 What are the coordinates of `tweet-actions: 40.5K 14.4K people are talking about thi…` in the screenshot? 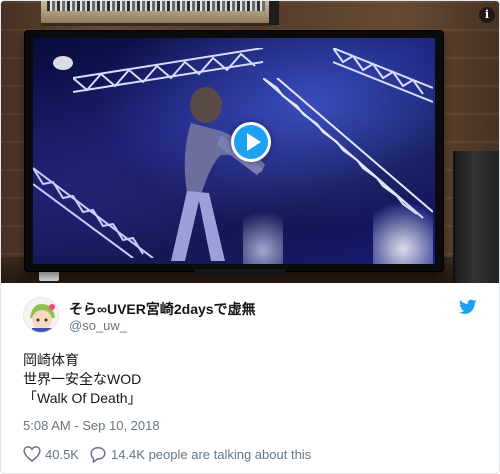 It's located at (172, 454).